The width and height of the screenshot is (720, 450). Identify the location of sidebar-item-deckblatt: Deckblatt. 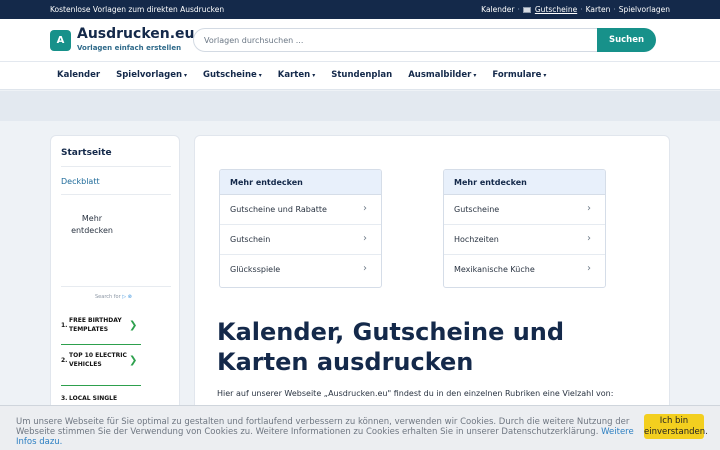
(80, 181).